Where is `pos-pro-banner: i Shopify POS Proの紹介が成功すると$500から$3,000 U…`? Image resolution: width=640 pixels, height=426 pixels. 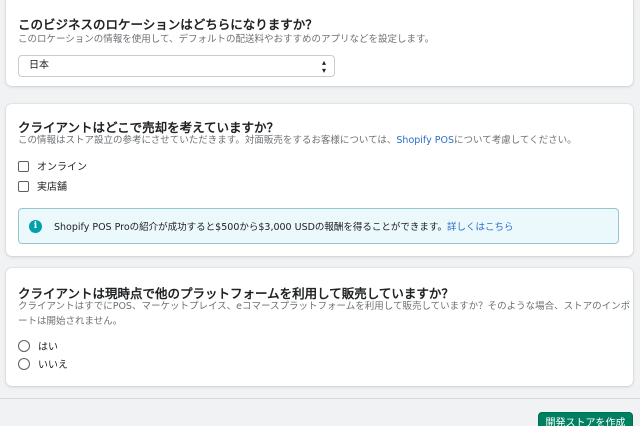
pos-pro-banner: i Shopify POS Proの紹介が成功すると$500から$3,000 U… is located at coordinates (318, 226).